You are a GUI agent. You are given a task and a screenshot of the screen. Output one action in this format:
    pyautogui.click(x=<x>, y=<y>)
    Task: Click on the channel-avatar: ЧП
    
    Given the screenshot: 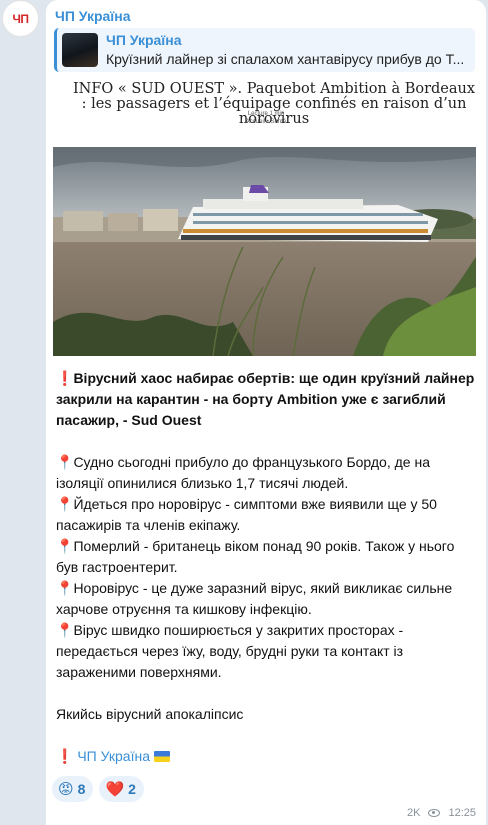 What is the action you would take?
    pyautogui.click(x=20, y=18)
    